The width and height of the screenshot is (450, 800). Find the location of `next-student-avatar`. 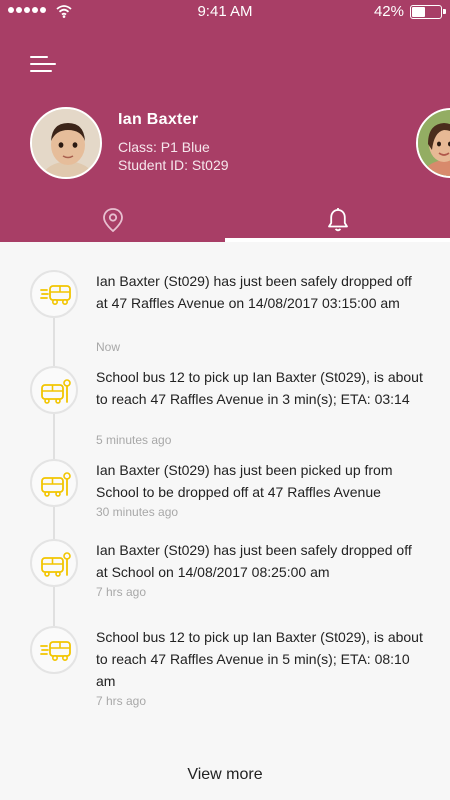

next-student-avatar is located at coordinates (433, 143).